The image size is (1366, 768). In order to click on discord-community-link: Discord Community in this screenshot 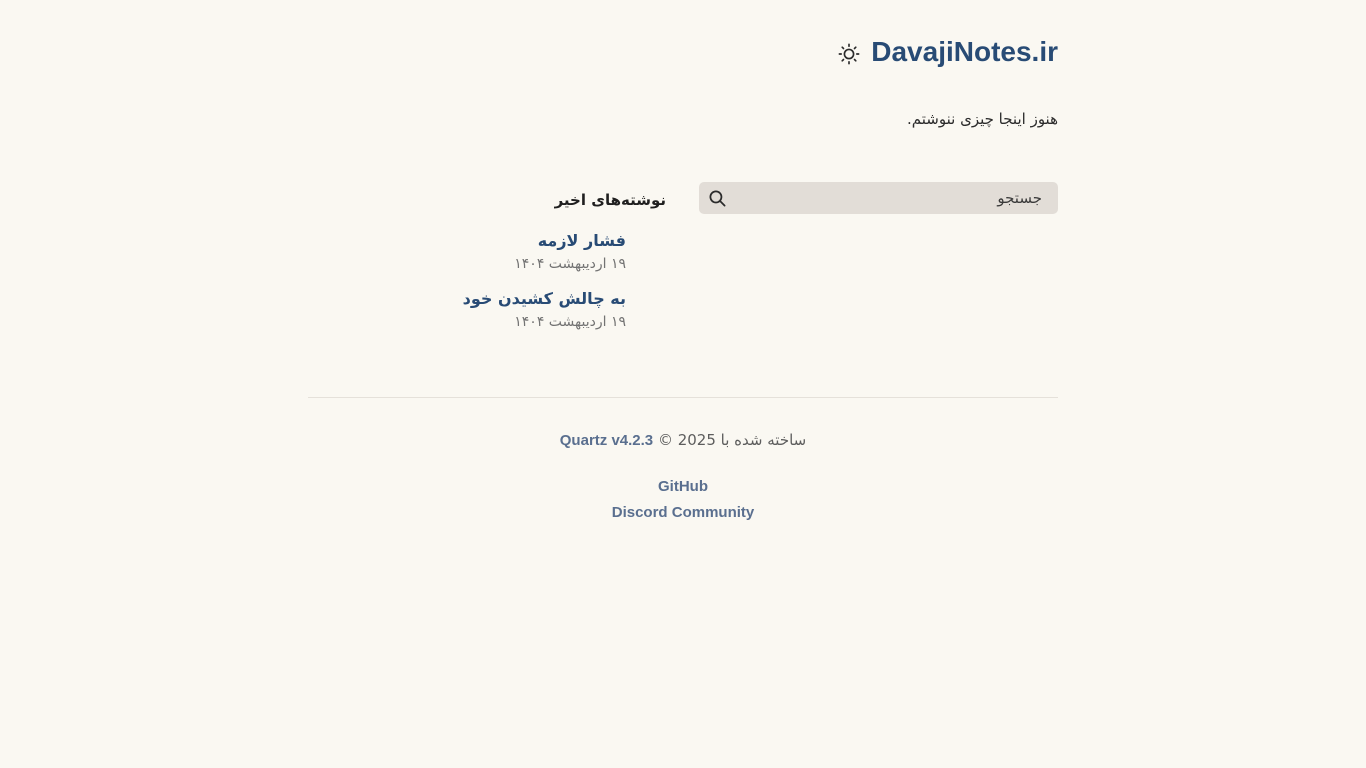, I will do `click(683, 512)`.